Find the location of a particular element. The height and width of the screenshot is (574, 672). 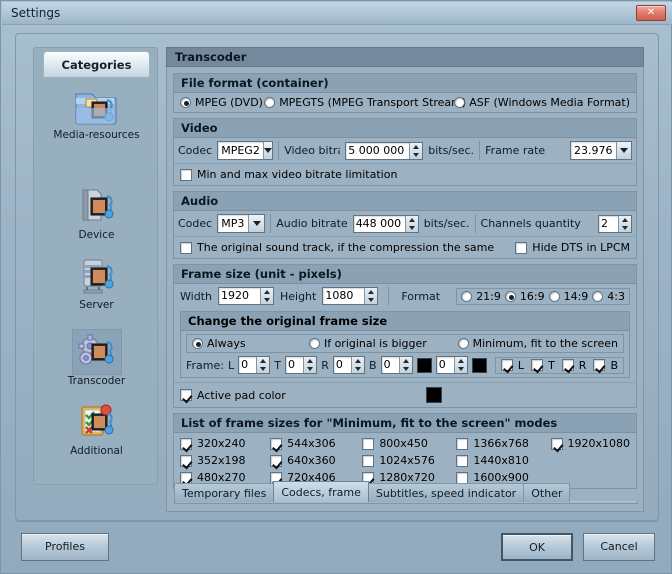

video-bitrate-value: 5 000 000 is located at coordinates (376, 150).